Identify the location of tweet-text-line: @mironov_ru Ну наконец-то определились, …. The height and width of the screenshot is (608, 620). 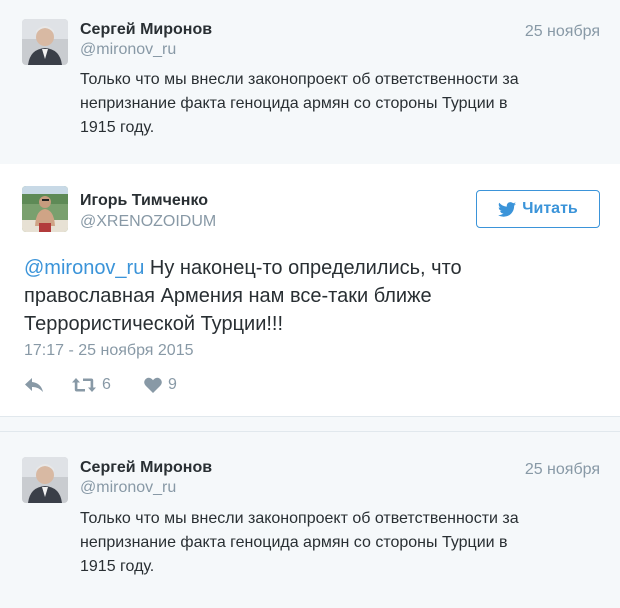
(304, 268).